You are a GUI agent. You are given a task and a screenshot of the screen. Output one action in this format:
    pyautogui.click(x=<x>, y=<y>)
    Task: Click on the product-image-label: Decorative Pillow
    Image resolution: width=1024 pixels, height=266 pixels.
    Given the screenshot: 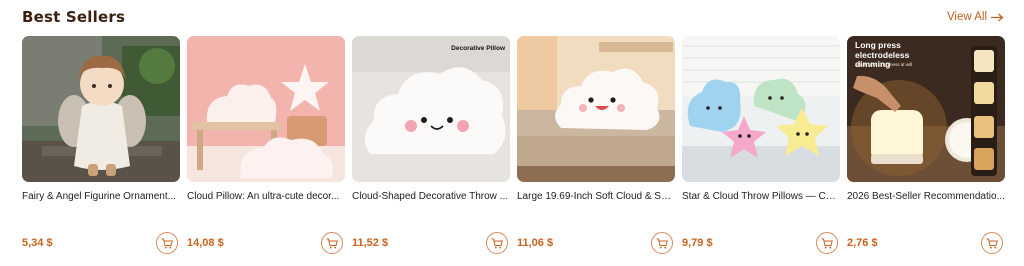 What is the action you would take?
    pyautogui.click(x=478, y=48)
    